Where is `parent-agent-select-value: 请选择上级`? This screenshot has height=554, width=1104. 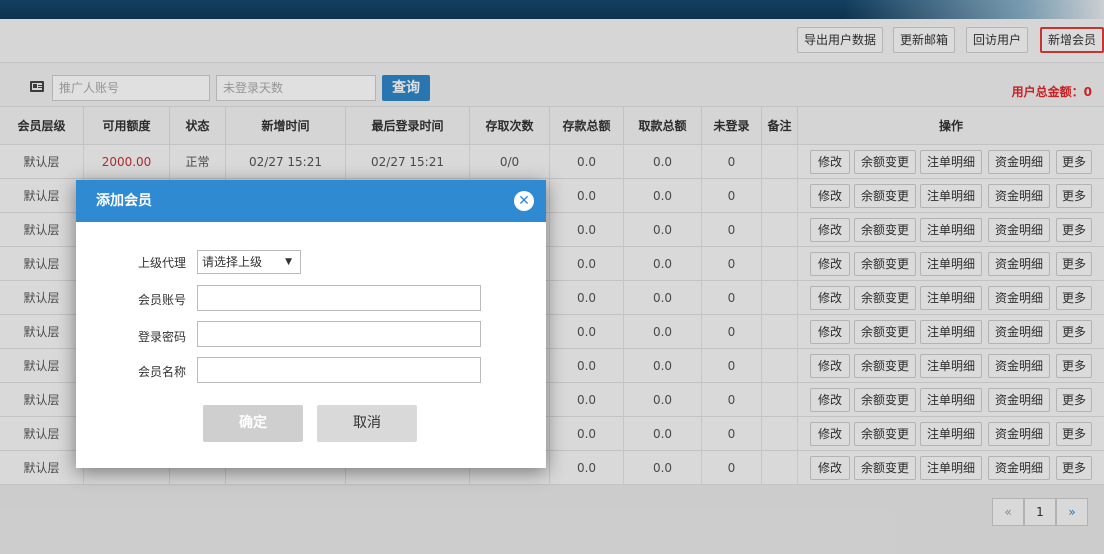
parent-agent-select-value: 请选择上级 is located at coordinates (232, 262).